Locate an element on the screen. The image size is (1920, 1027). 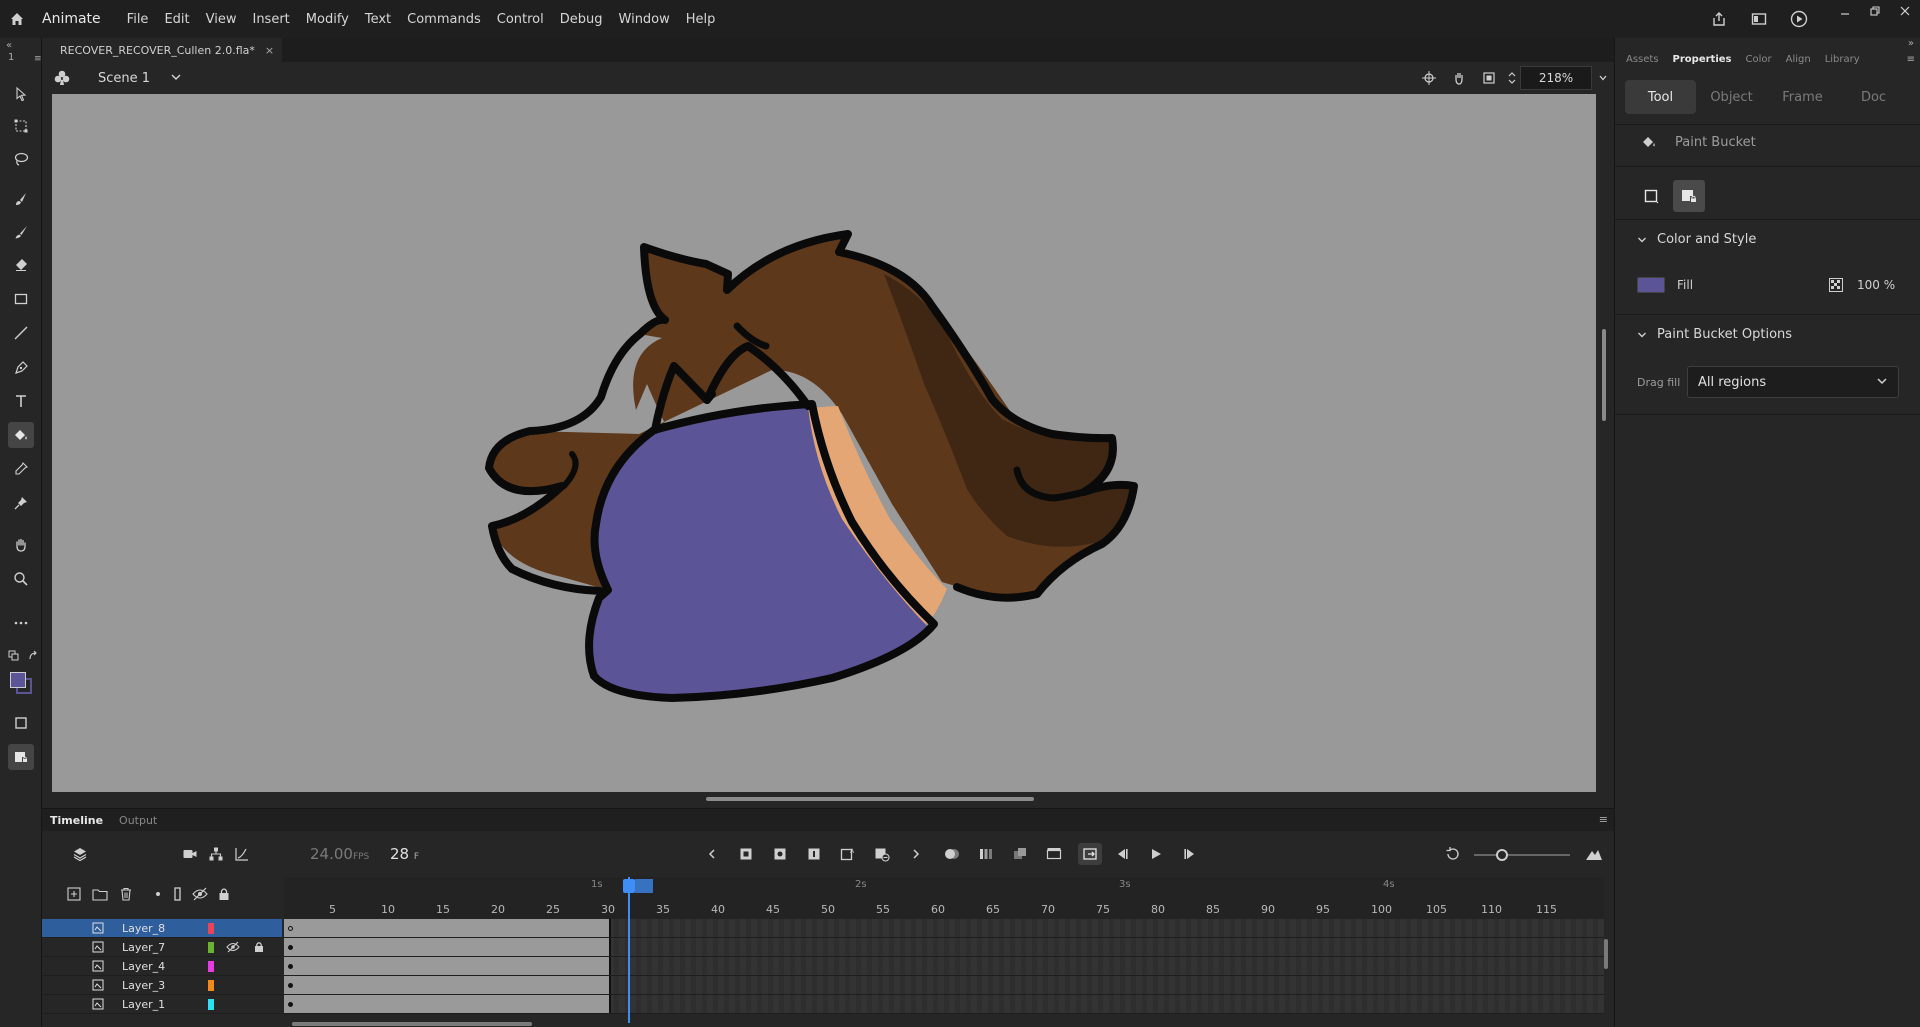
insert-keyframe-icon is located at coordinates (746, 854).